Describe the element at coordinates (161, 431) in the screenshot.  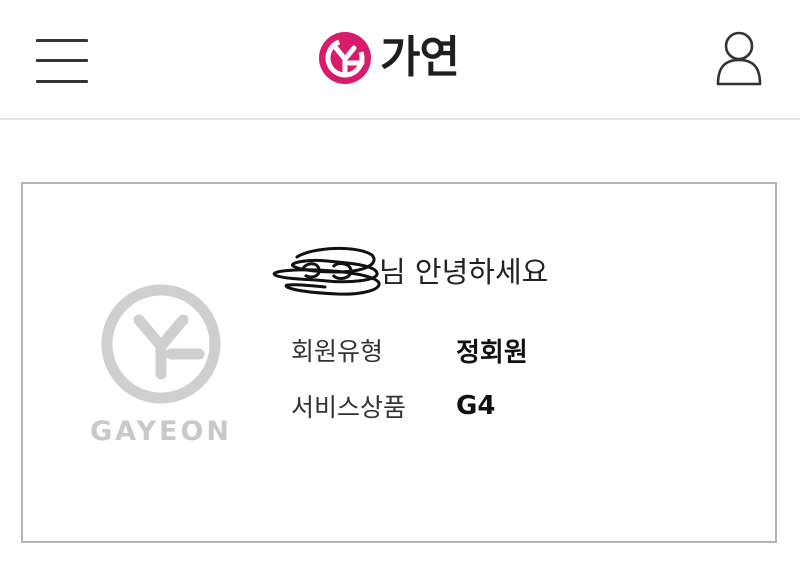
I see `watermark-text: GAYEON` at that location.